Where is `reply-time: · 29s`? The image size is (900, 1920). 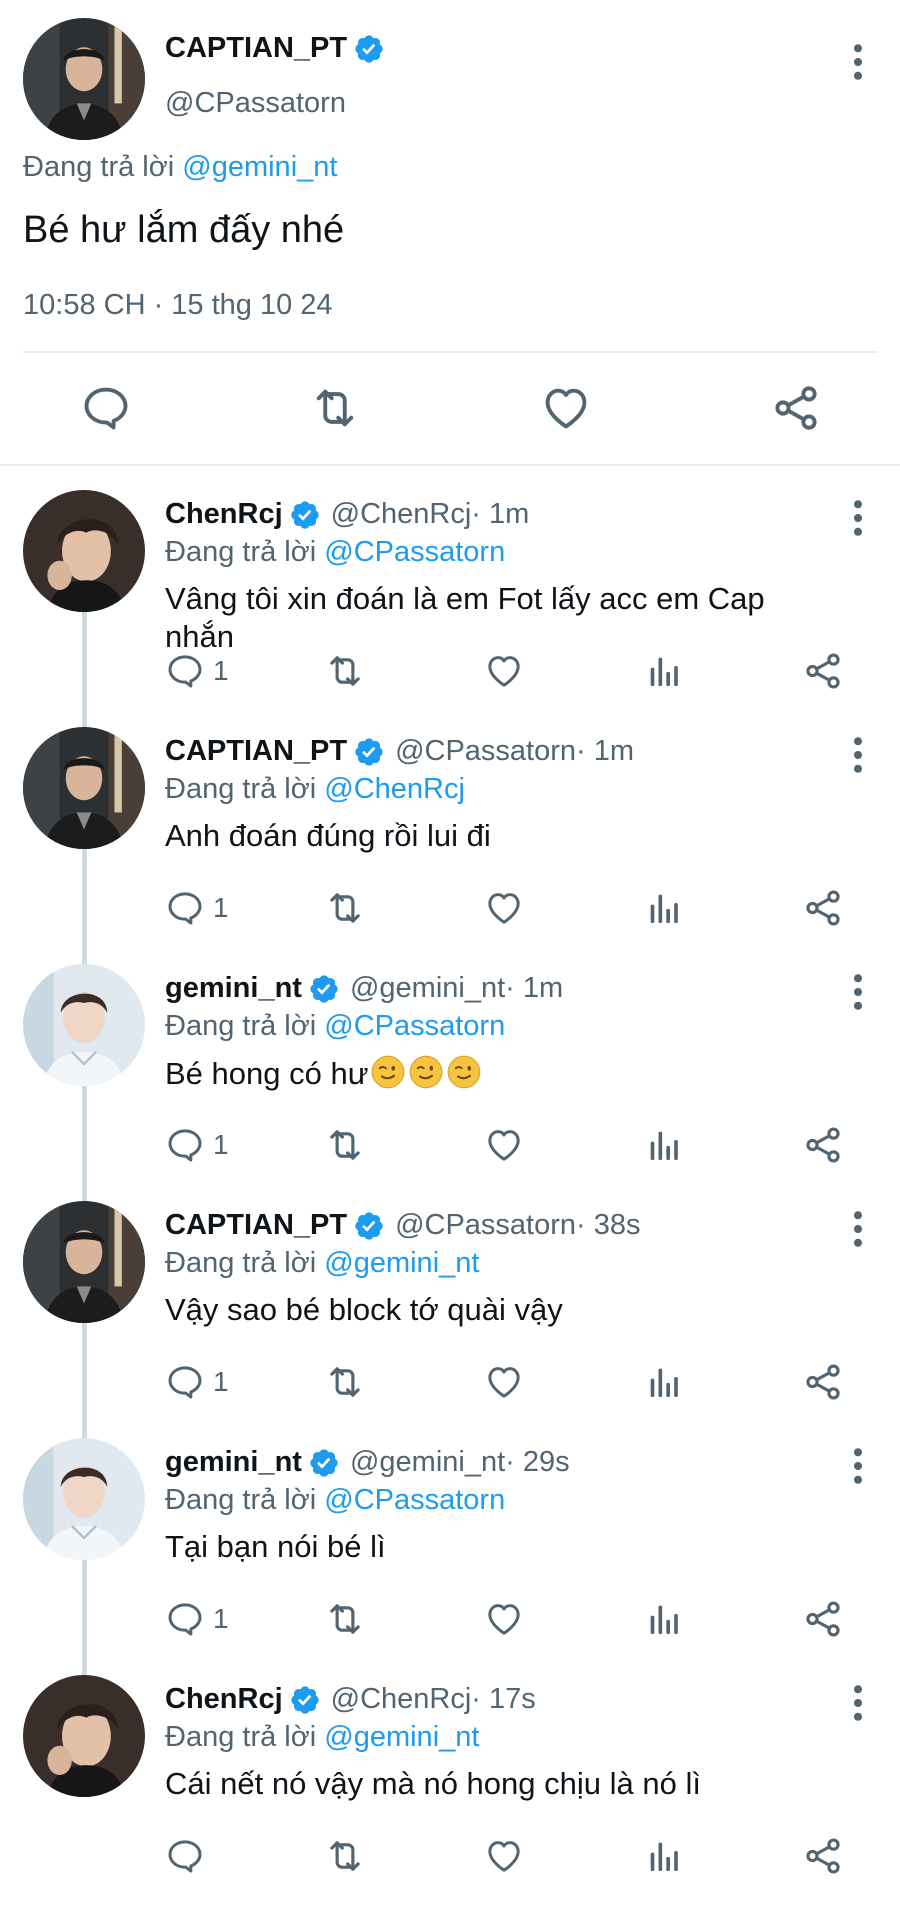
reply-time: · 29s is located at coordinates (537, 1462).